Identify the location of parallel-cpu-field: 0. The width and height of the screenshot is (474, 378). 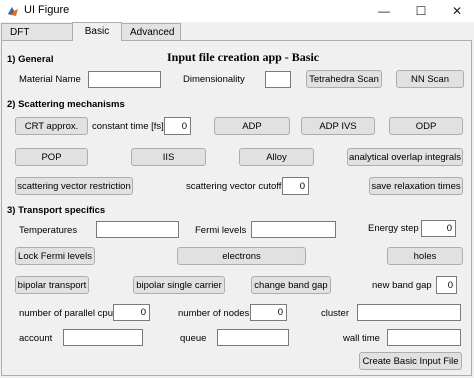
(131, 312).